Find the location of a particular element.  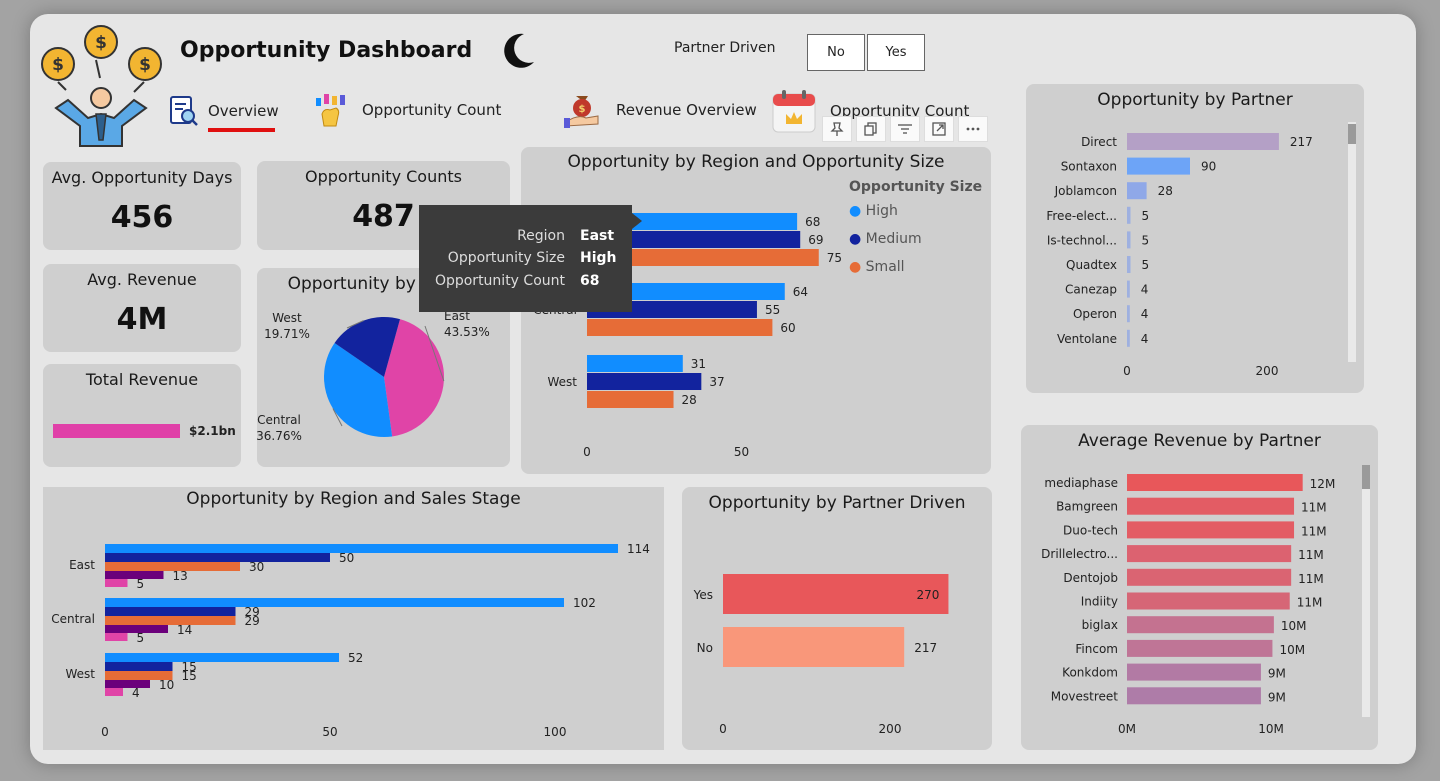

partner-driven-label-no: No is located at coordinates (705, 648).